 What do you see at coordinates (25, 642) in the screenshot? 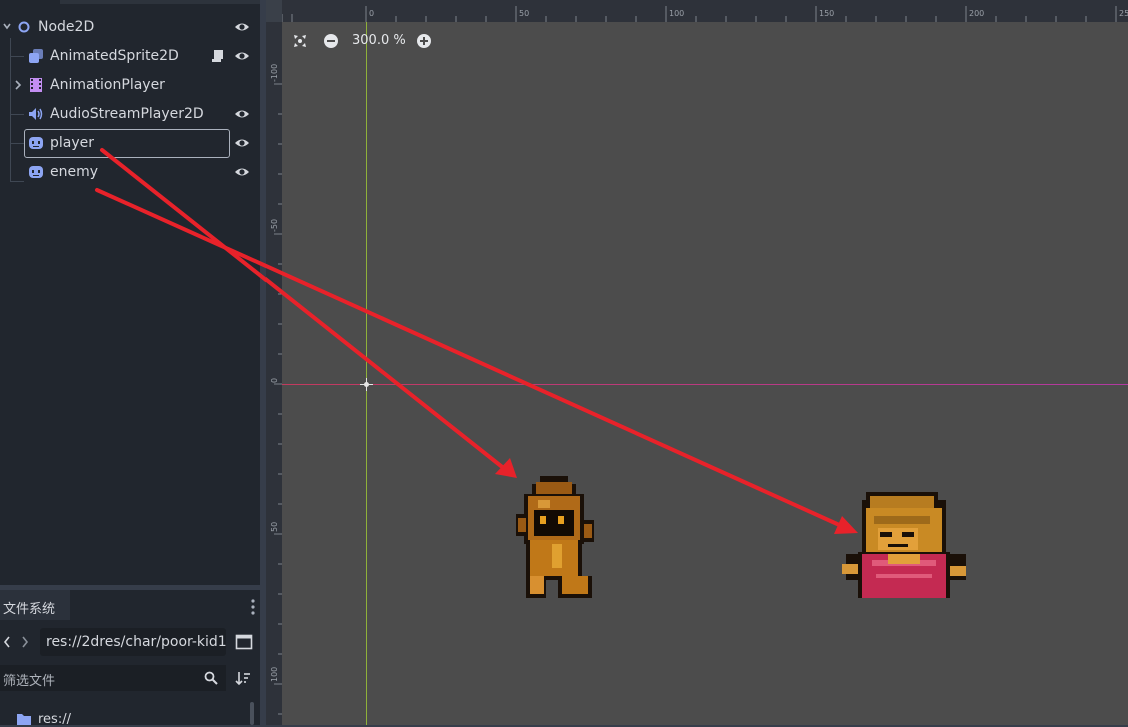
I see `forward-arrow-icon` at bounding box center [25, 642].